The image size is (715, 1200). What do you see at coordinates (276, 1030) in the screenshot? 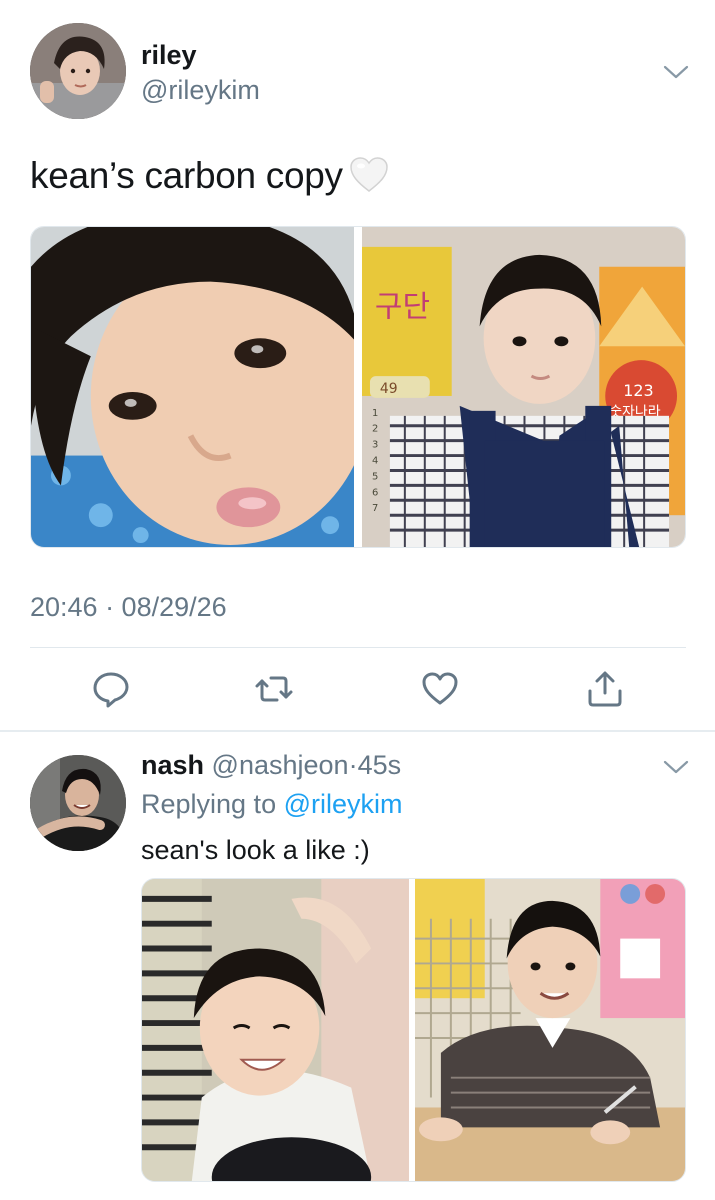
I see `photo-boy-waving` at bounding box center [276, 1030].